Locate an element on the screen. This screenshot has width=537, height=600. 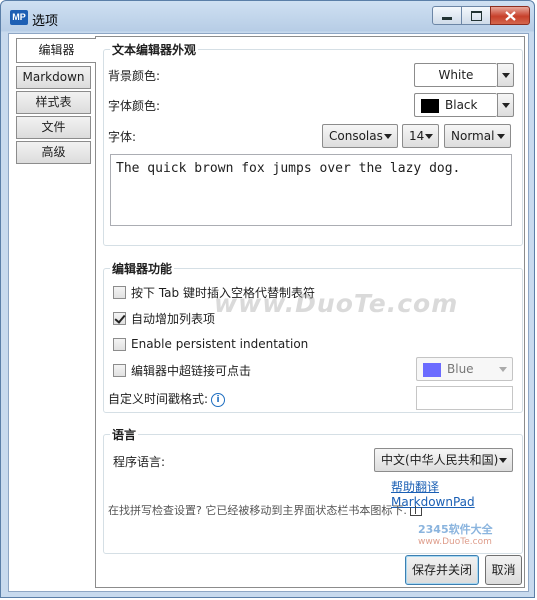
font-weight-select: Normal is located at coordinates (477, 136).